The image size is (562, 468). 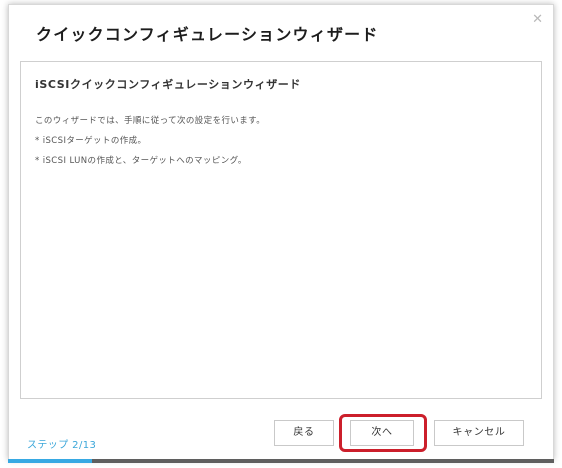 What do you see at coordinates (382, 433) in the screenshot?
I see `next-button: 次へ` at bounding box center [382, 433].